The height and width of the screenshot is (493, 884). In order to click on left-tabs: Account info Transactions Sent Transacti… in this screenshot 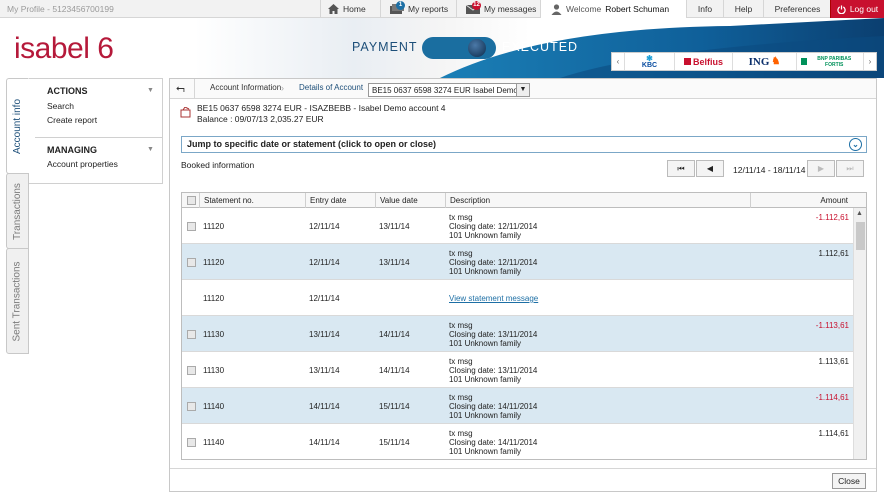, I will do `click(17, 216)`.